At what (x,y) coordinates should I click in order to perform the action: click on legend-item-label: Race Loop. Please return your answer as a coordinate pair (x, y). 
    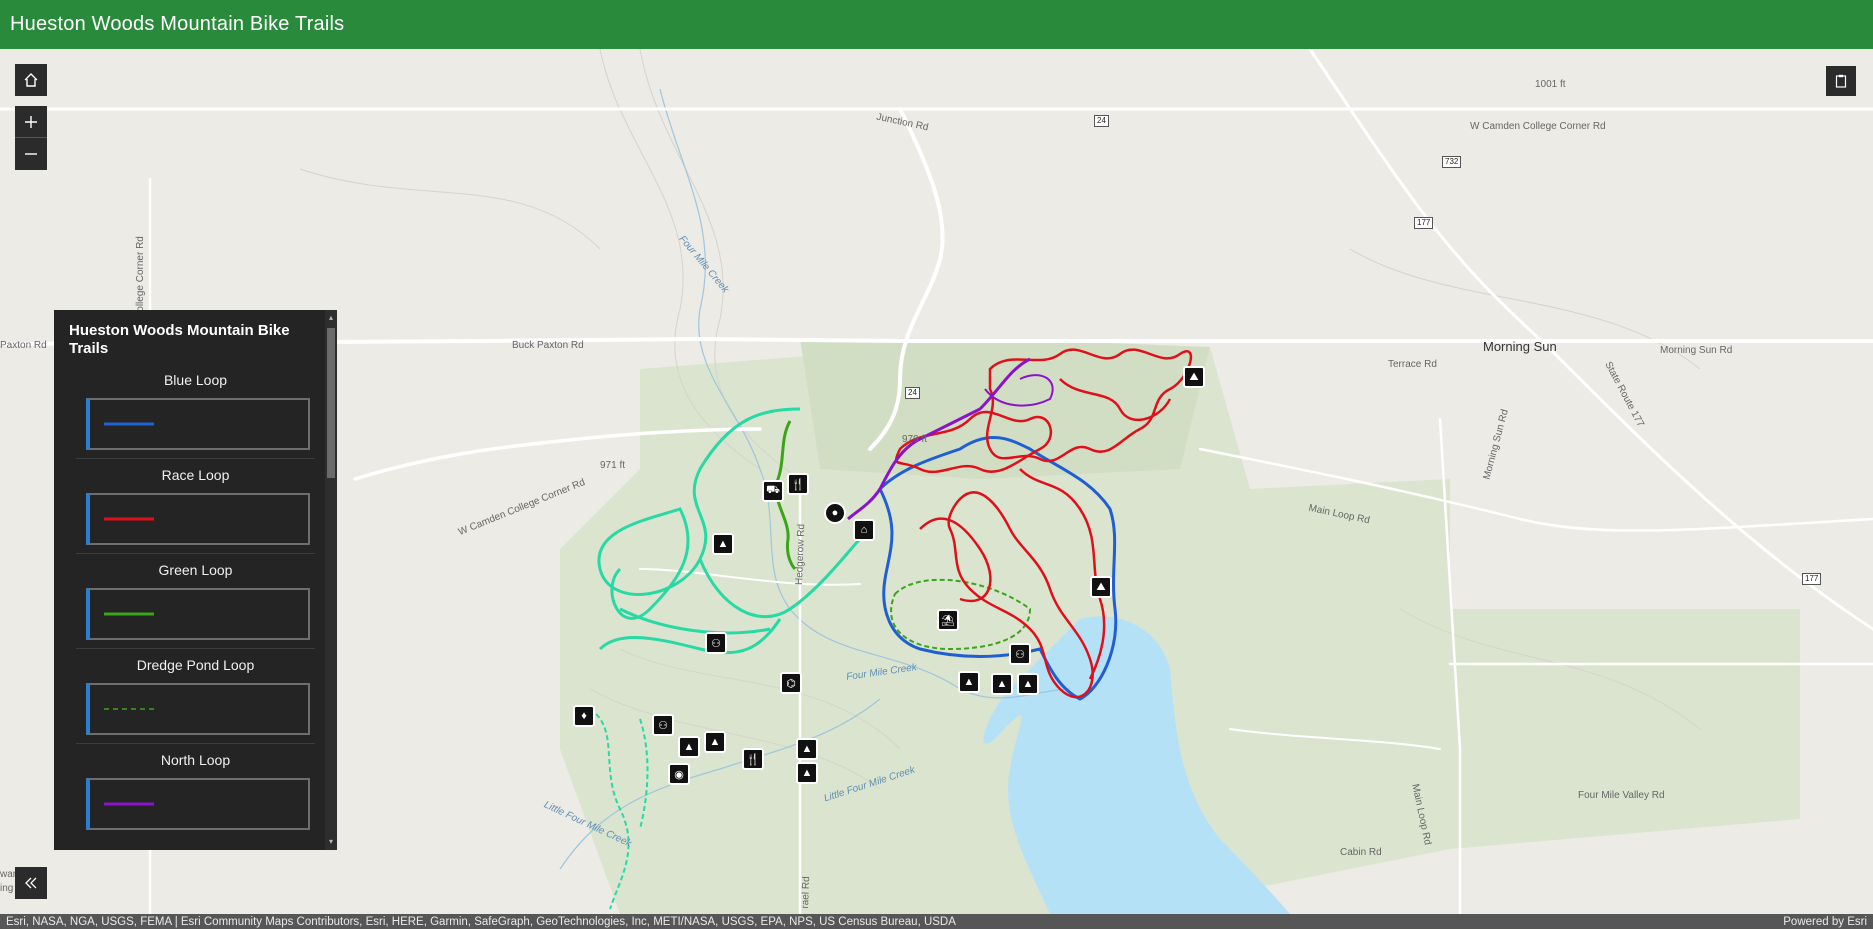
    Looking at the image, I should click on (195, 475).